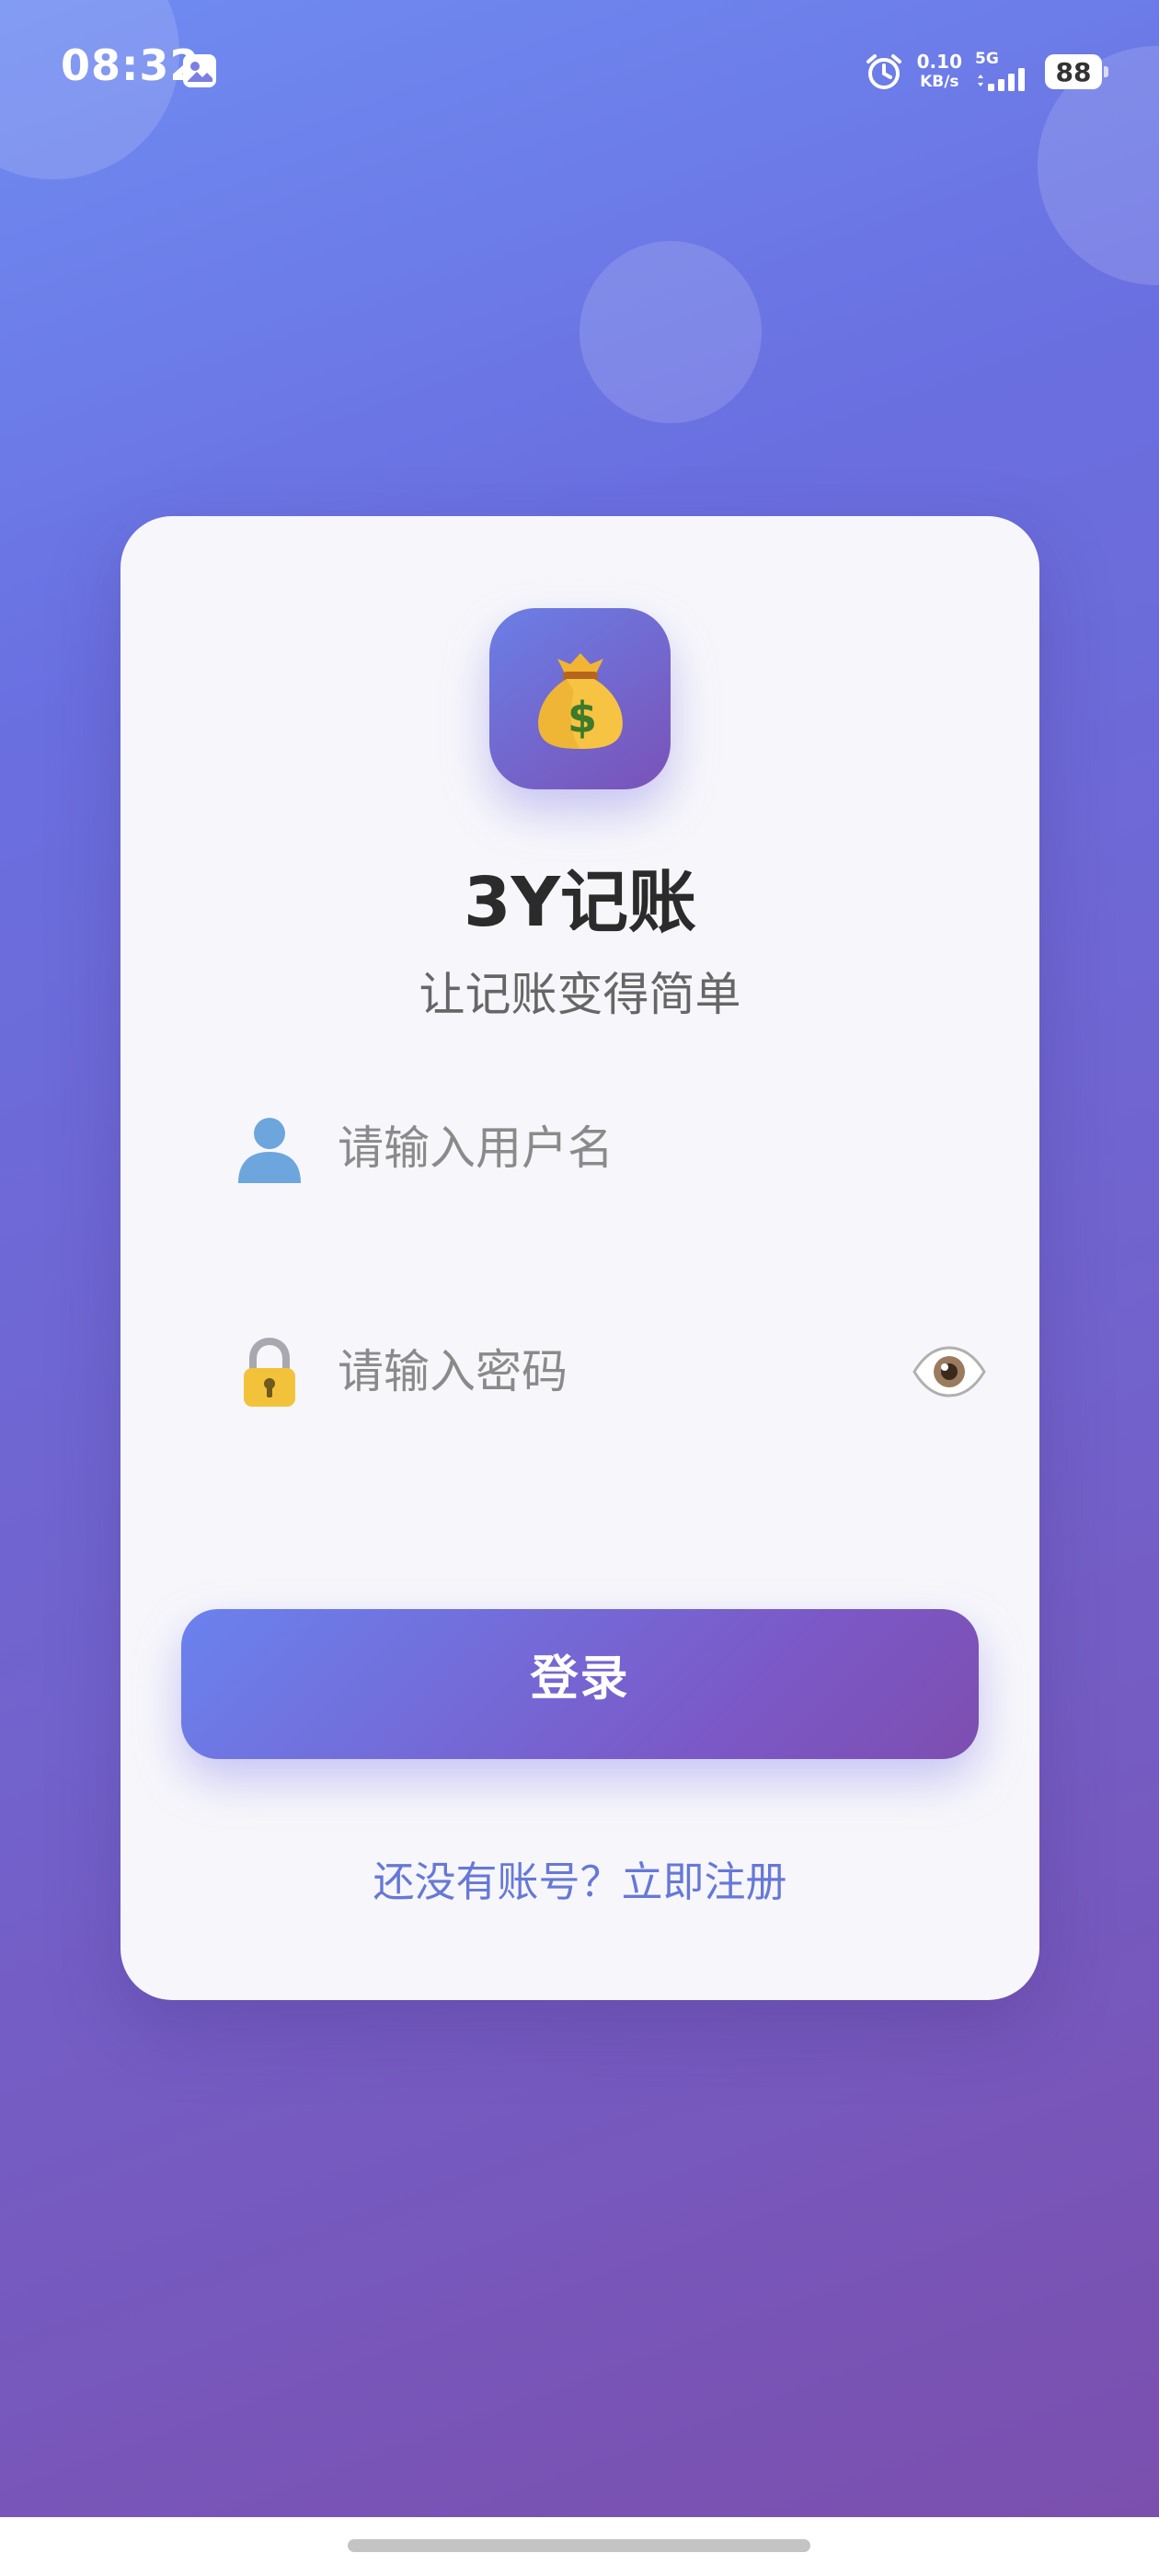 The image size is (1159, 2576). What do you see at coordinates (199, 70) in the screenshot?
I see `gallery-notification-icon` at bounding box center [199, 70].